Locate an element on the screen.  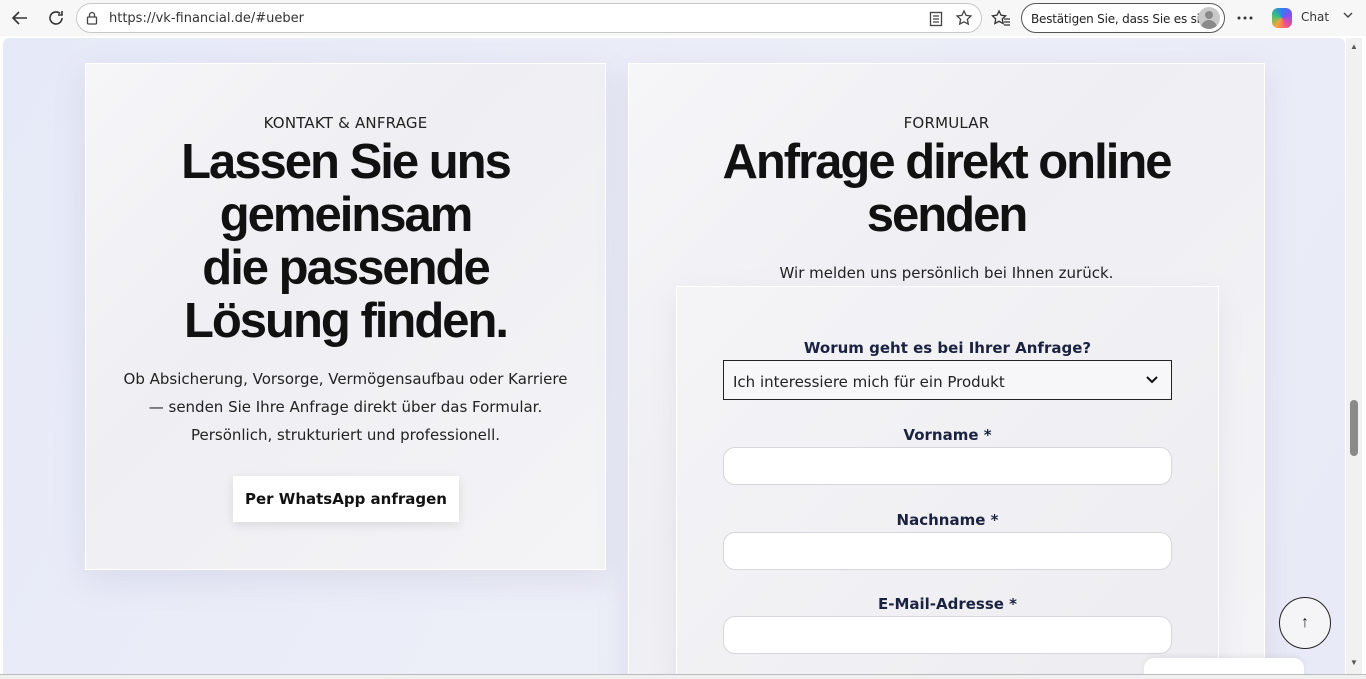
more-options-icon is located at coordinates (1245, 18).